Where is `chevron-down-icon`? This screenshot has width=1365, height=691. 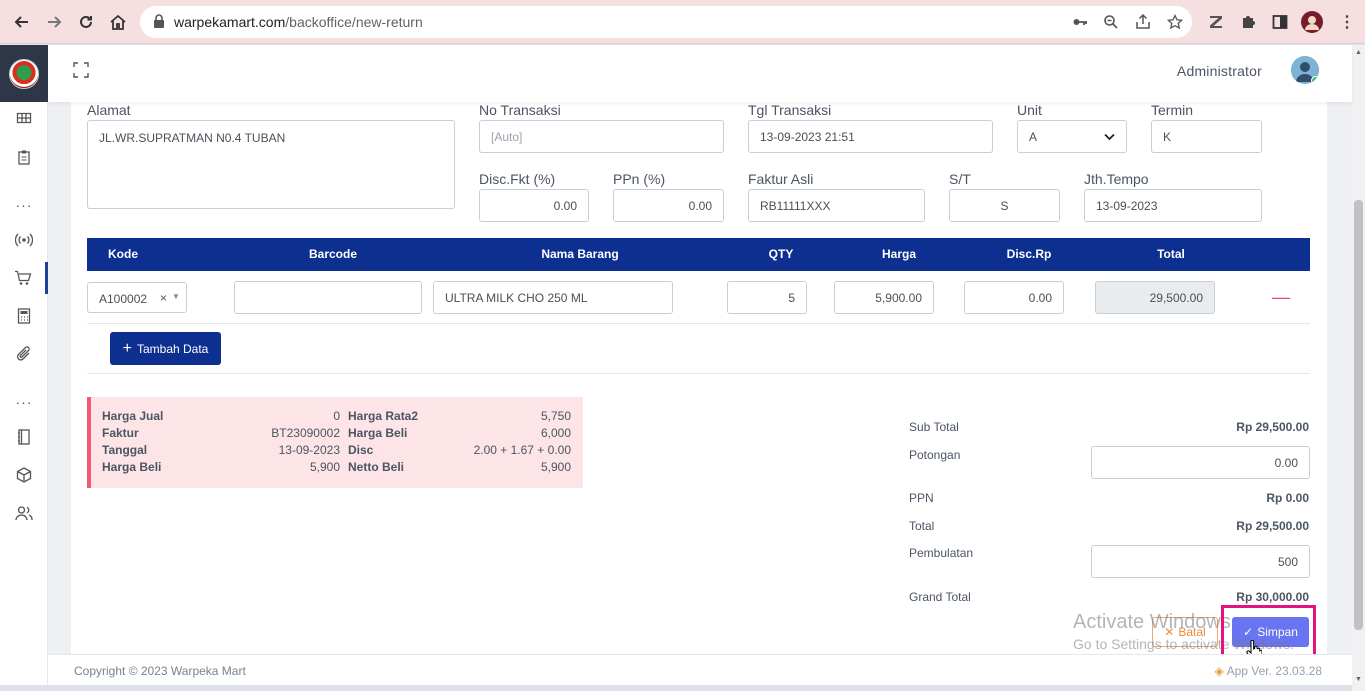
chevron-down-icon is located at coordinates (1109, 136).